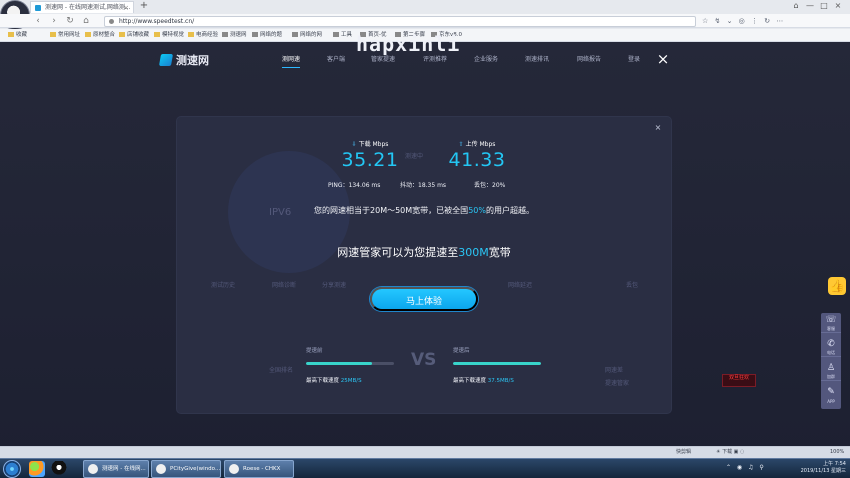 The height and width of the screenshot is (478, 850). What do you see at coordinates (203, 35) in the screenshot?
I see `bookmark-item: 电商经验` at bounding box center [203, 35].